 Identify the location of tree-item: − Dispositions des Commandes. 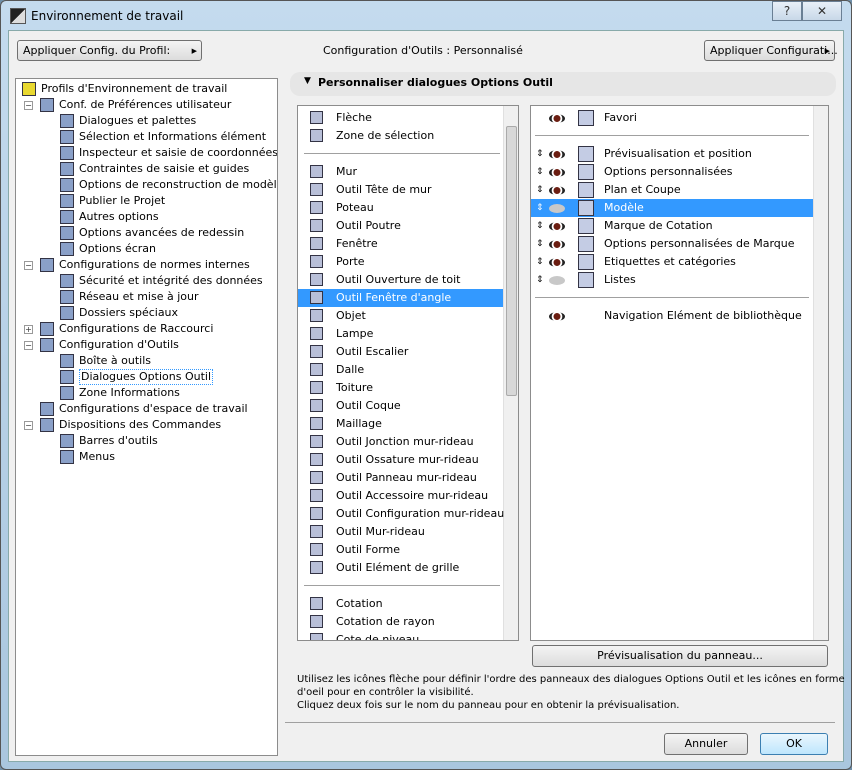
(146, 425).